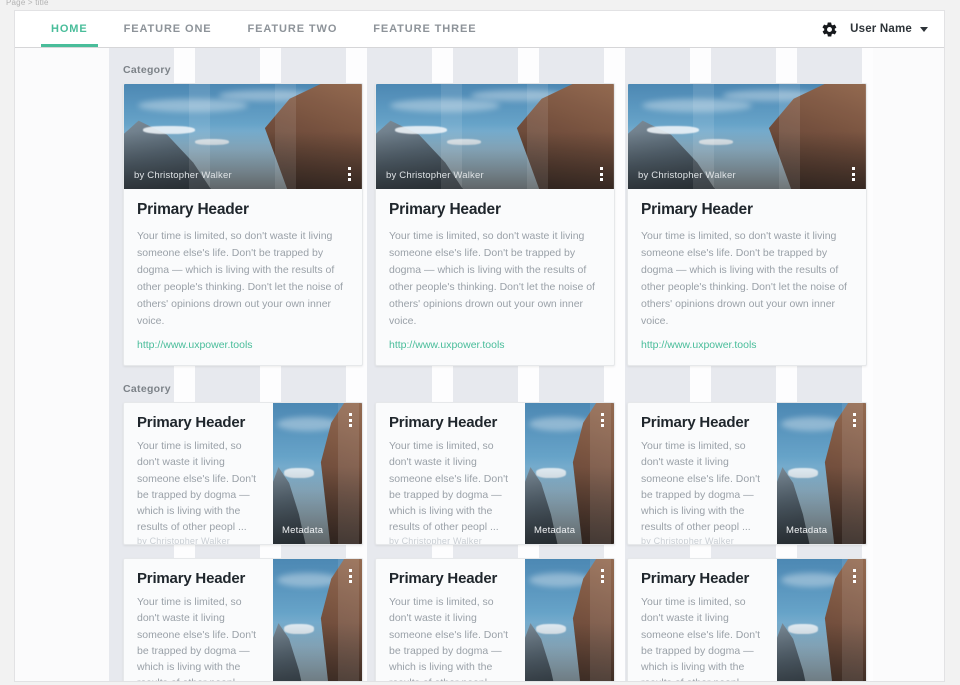 This screenshot has height=685, width=960. What do you see at coordinates (435, 175) in the screenshot?
I see `card-byline-2: by Christopher Walker` at bounding box center [435, 175].